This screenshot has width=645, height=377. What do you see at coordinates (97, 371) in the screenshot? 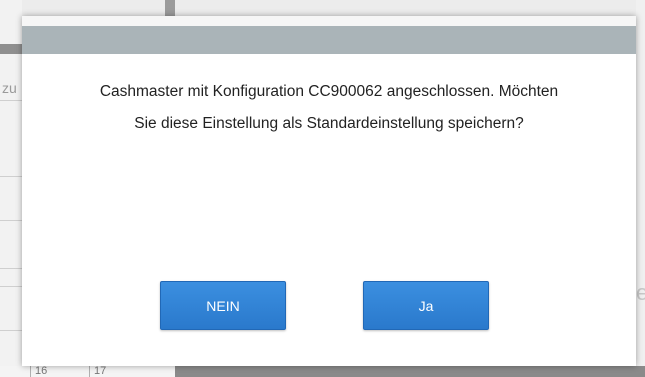
I see `calendar-cell: 17` at bounding box center [97, 371].